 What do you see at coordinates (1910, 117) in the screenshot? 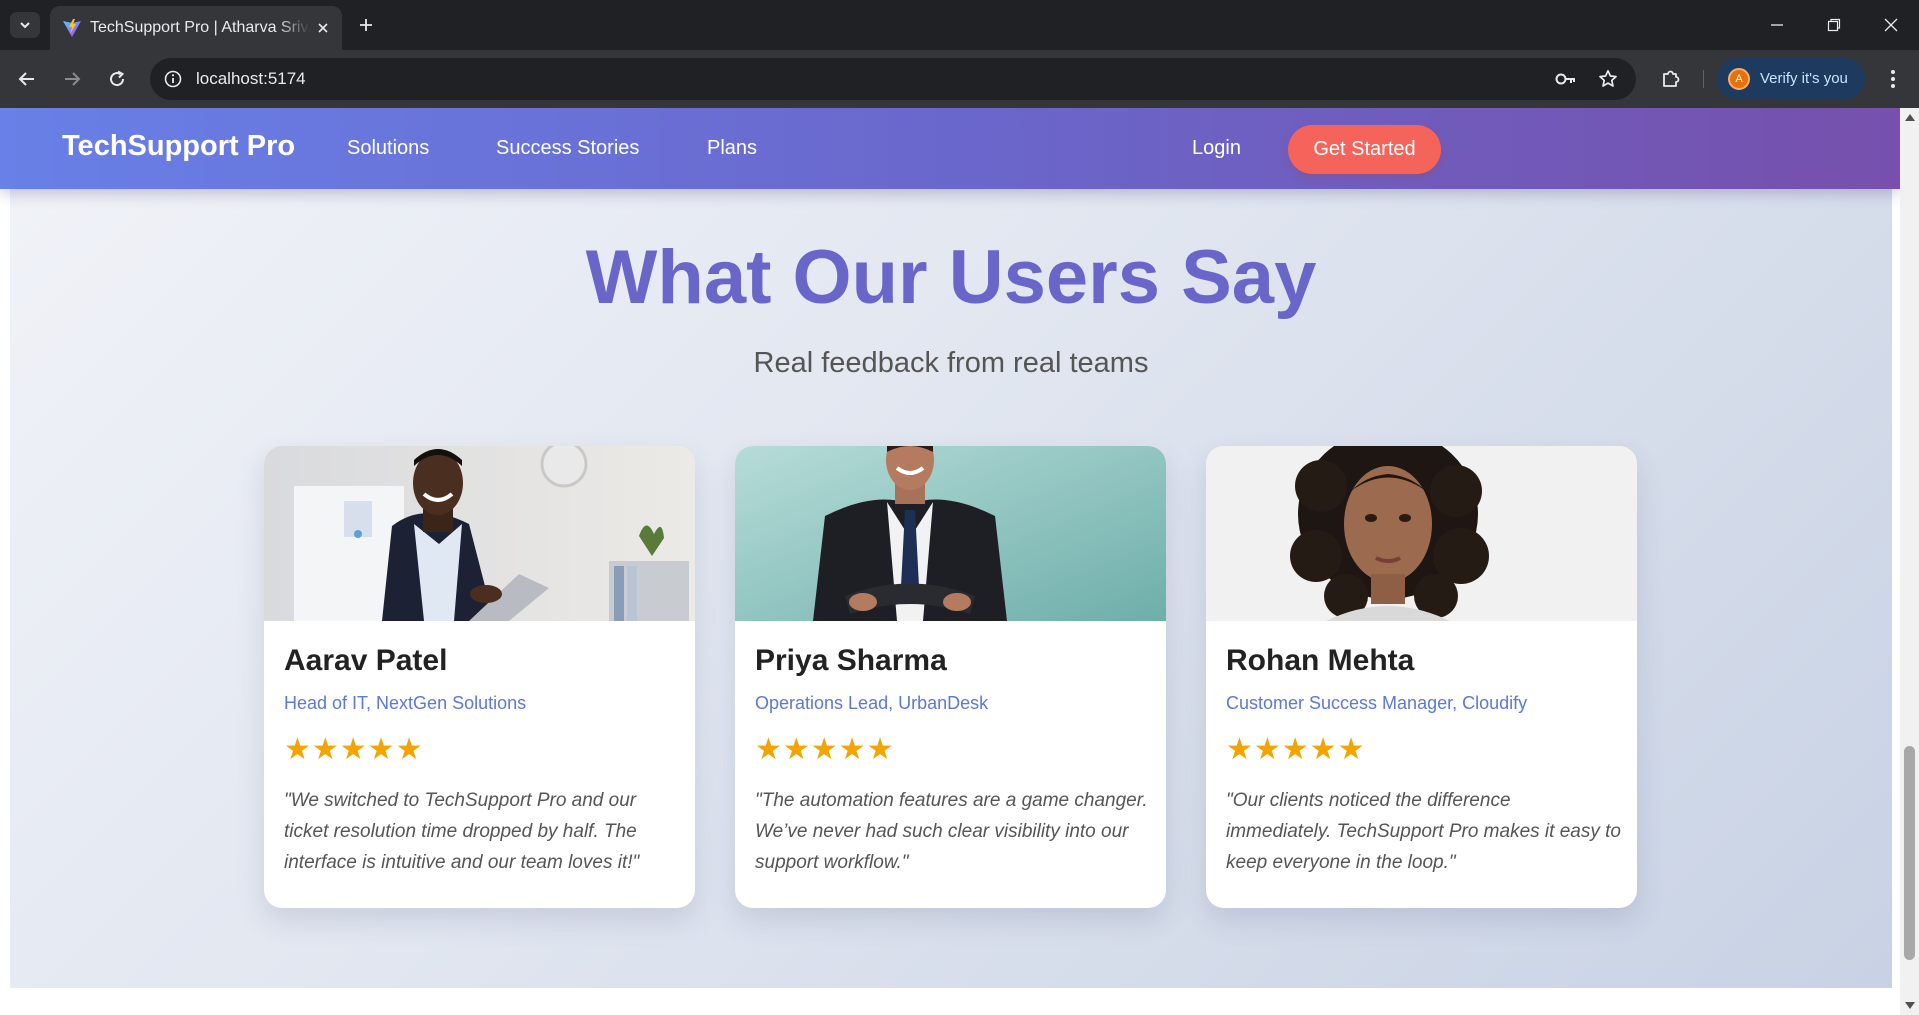
I see `scroll-up-arrow` at bounding box center [1910, 117].